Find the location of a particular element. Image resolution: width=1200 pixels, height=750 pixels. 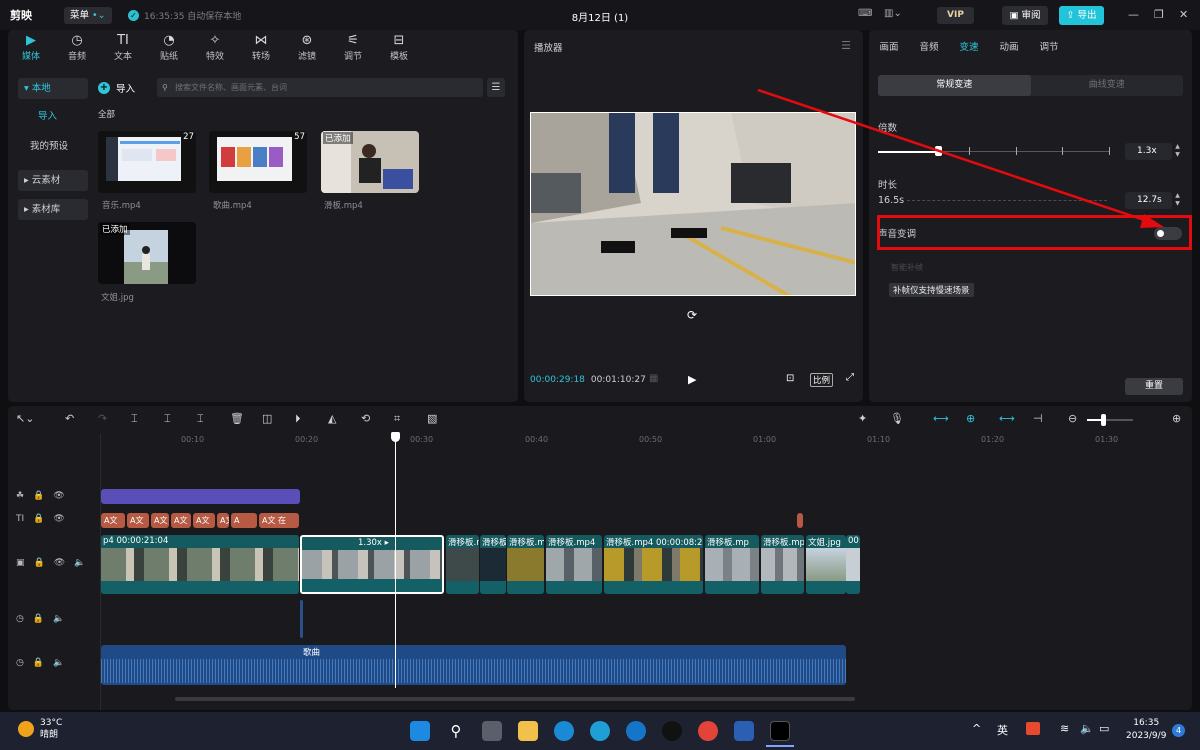

audio-marker-clip is located at coordinates (301, 619).